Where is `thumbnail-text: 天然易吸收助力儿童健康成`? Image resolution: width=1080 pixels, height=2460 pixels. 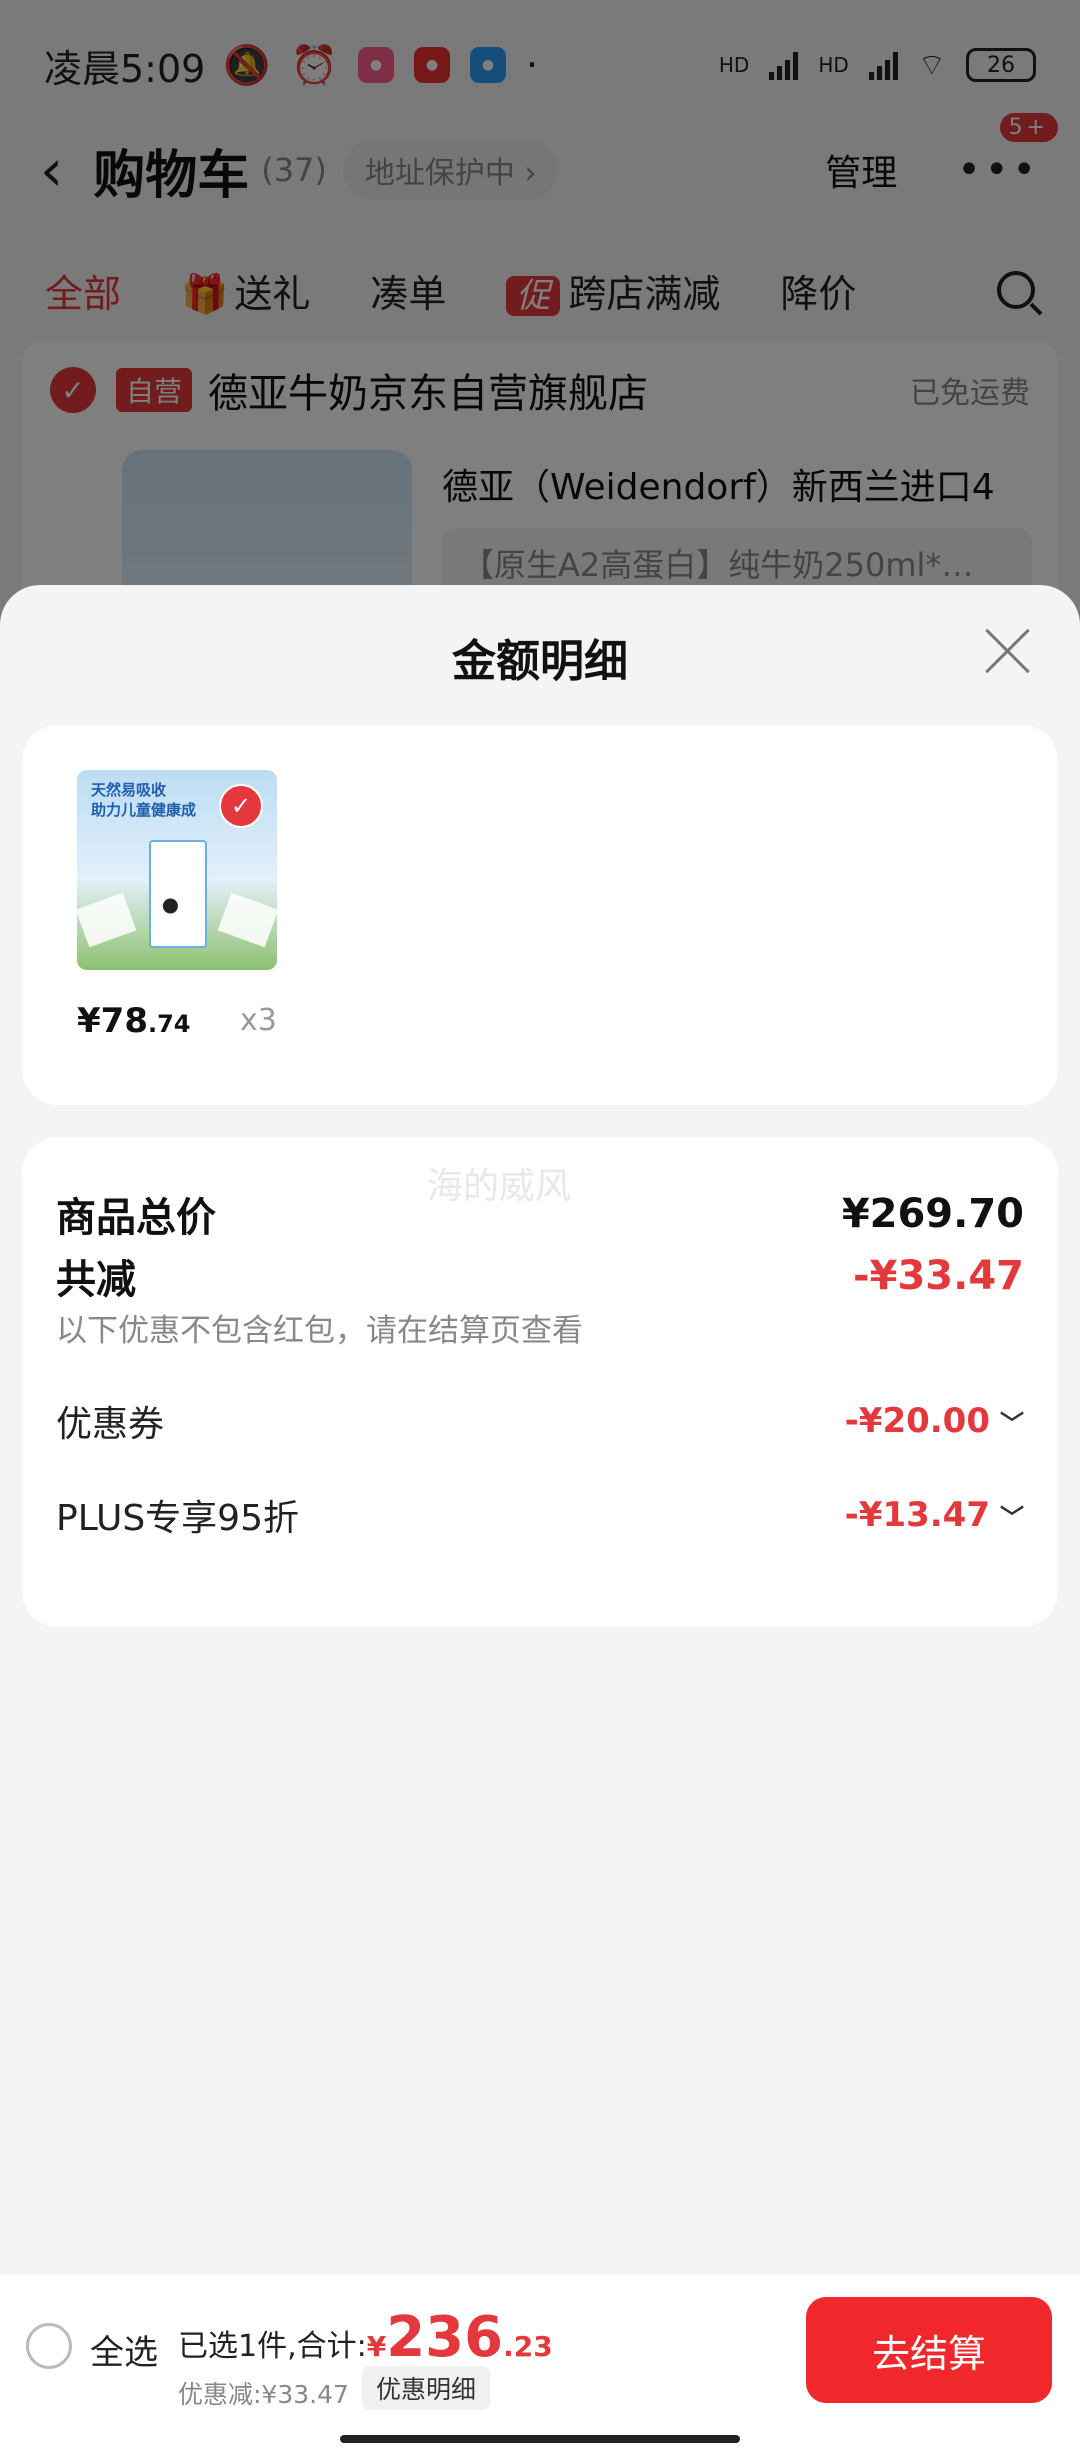
thumbnail-text: 天然易吸收助力儿童健康成 is located at coordinates (143, 800).